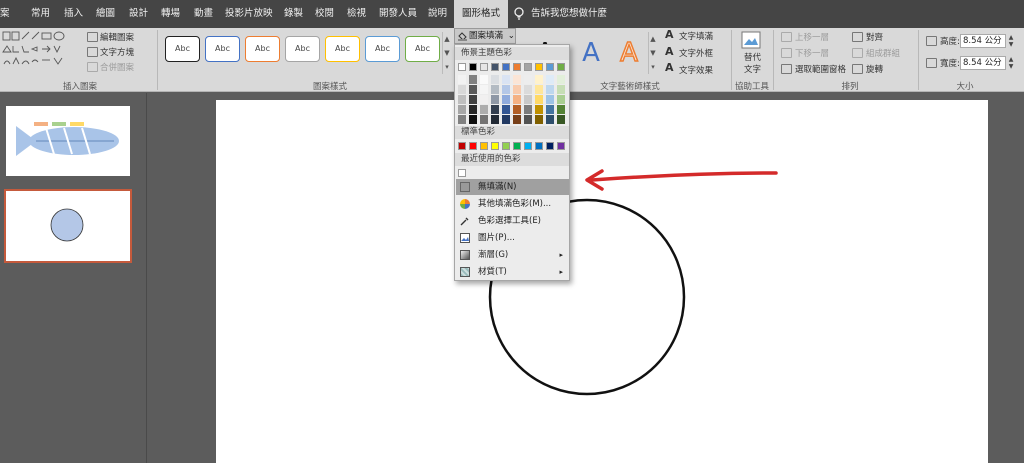 The height and width of the screenshot is (463, 1024). What do you see at coordinates (512, 255) in the screenshot?
I see `gradient-fill-item: 漸層(G) ▸` at bounding box center [512, 255].